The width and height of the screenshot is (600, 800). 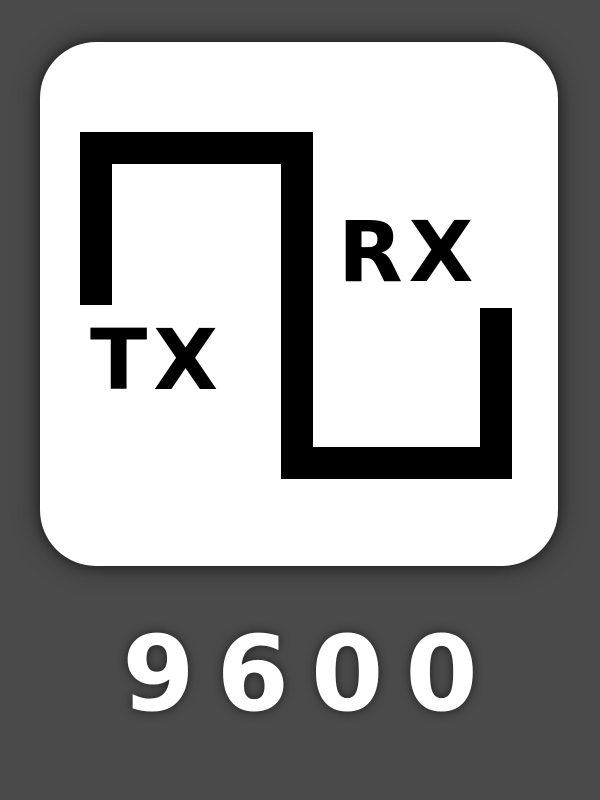 I want to click on baud-rate-label: 9600, so click(x=311, y=674).